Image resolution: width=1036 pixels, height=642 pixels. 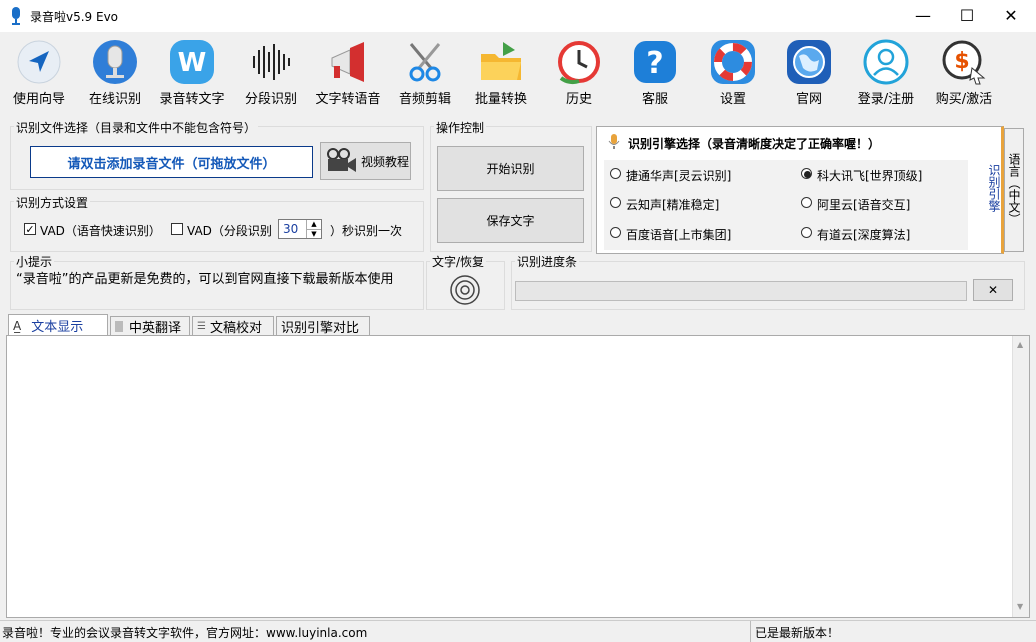 I want to click on text-a-icon: A̲, so click(x=17, y=325).